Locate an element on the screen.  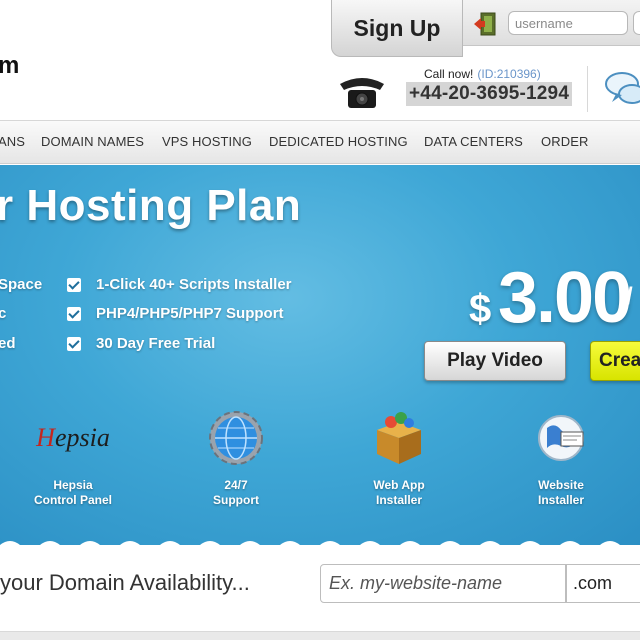
wave-divider is located at coordinates (320, 547).